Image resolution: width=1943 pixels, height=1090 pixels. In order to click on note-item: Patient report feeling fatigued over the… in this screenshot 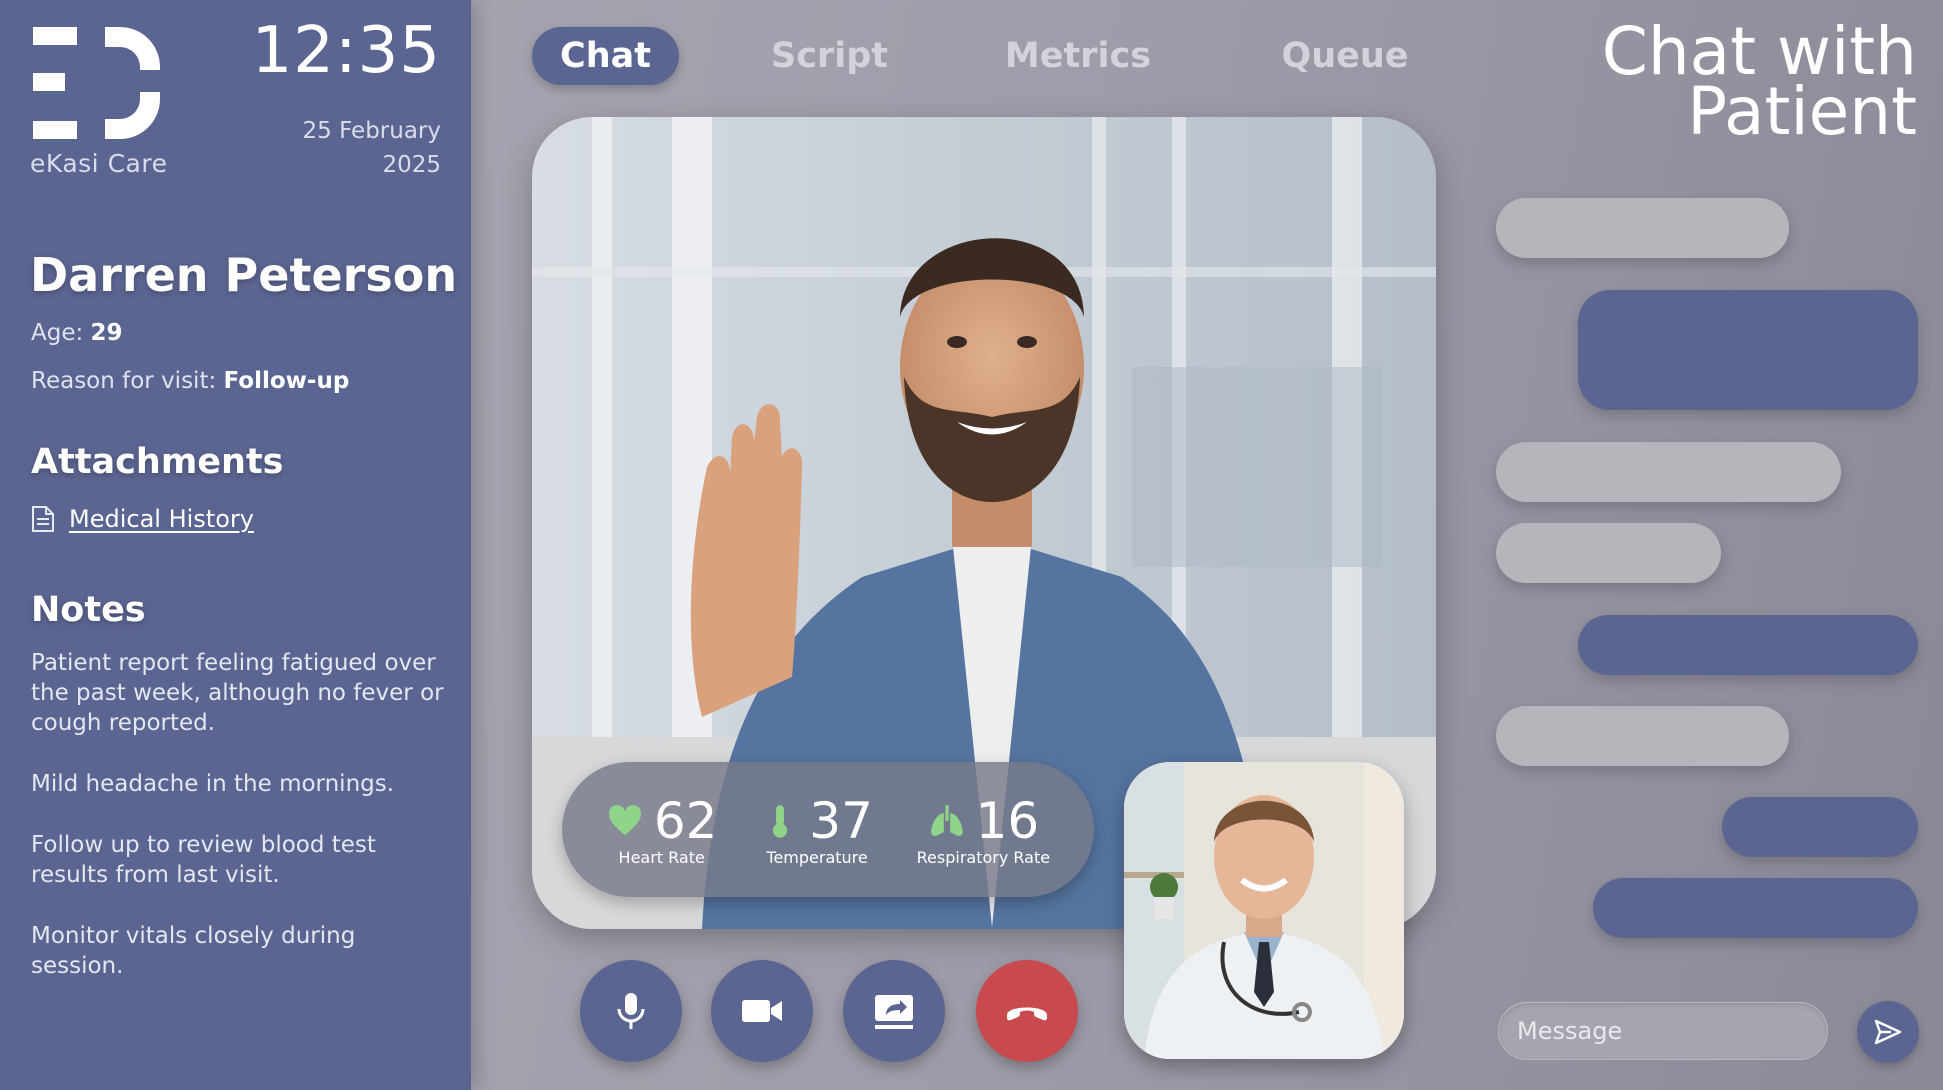, I will do `click(237, 693)`.